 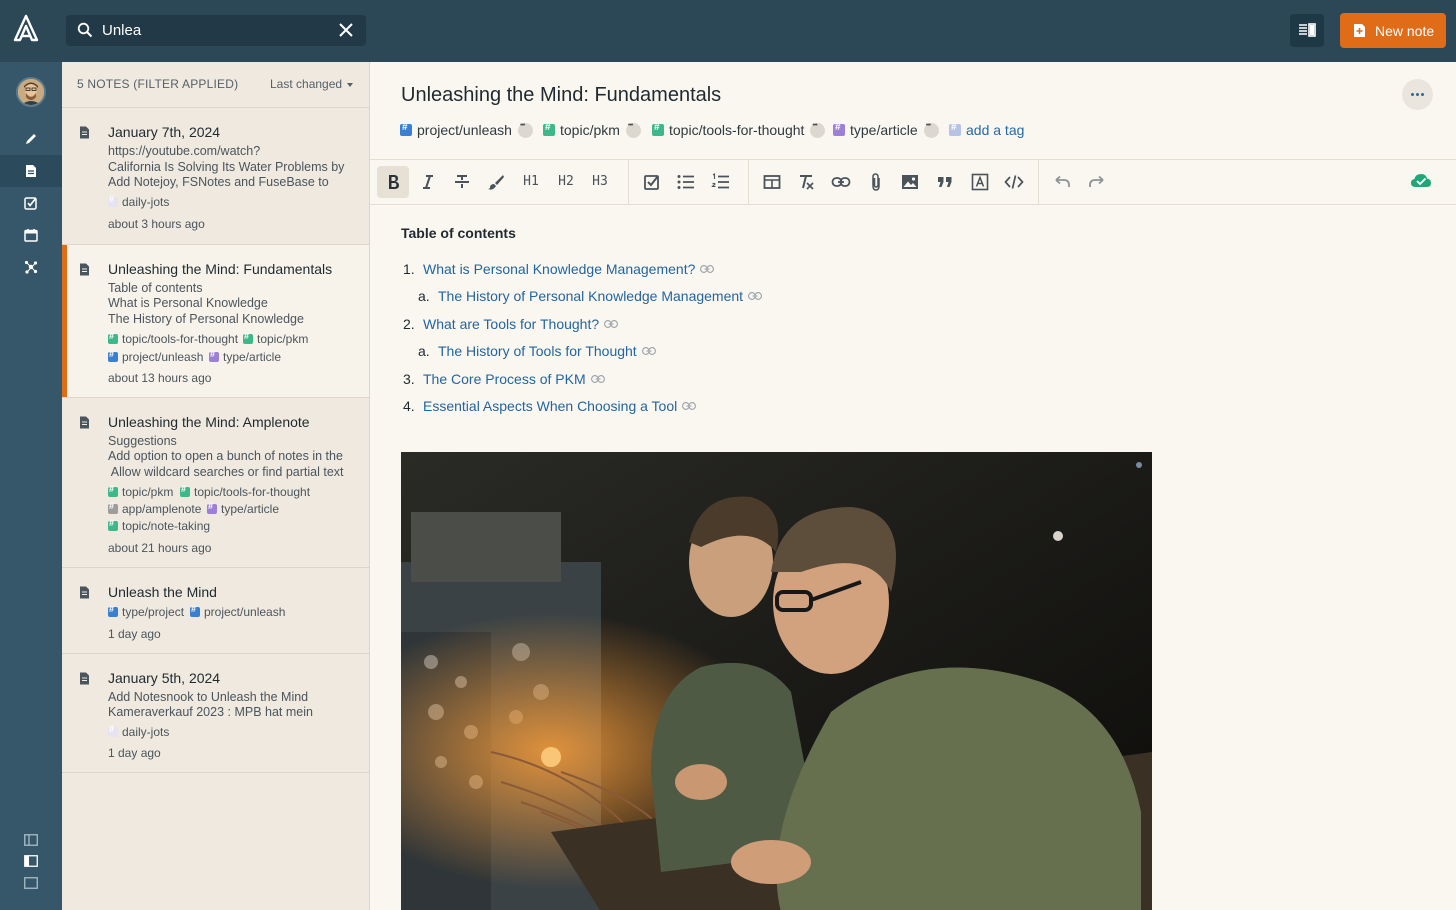 What do you see at coordinates (409, 269) in the screenshot?
I see `toc-number: 1.` at bounding box center [409, 269].